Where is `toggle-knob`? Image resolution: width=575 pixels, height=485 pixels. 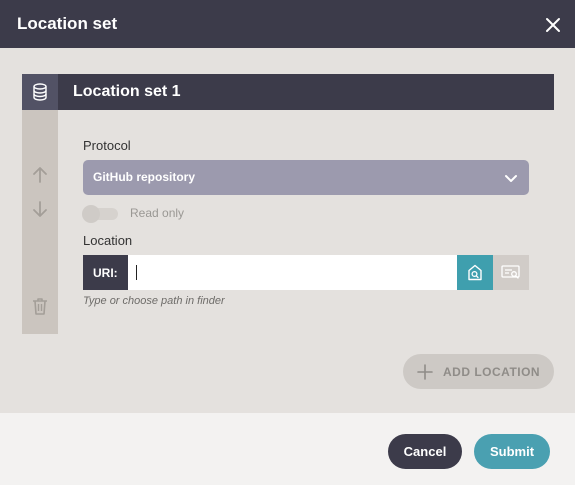 toggle-knob is located at coordinates (91, 214).